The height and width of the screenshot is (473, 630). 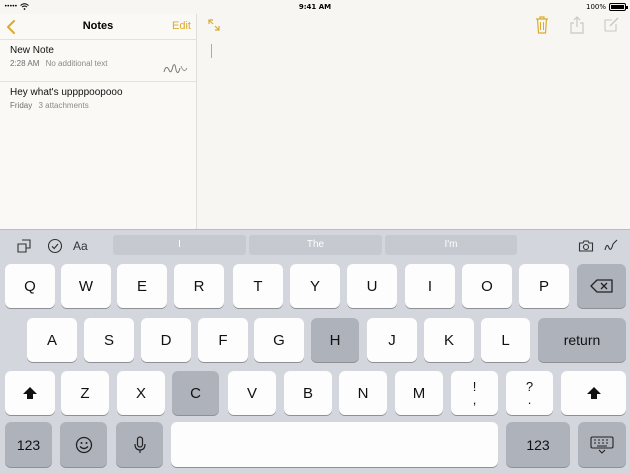 What do you see at coordinates (474, 399) in the screenshot?
I see `key-bottom-label: ,` at bounding box center [474, 399].